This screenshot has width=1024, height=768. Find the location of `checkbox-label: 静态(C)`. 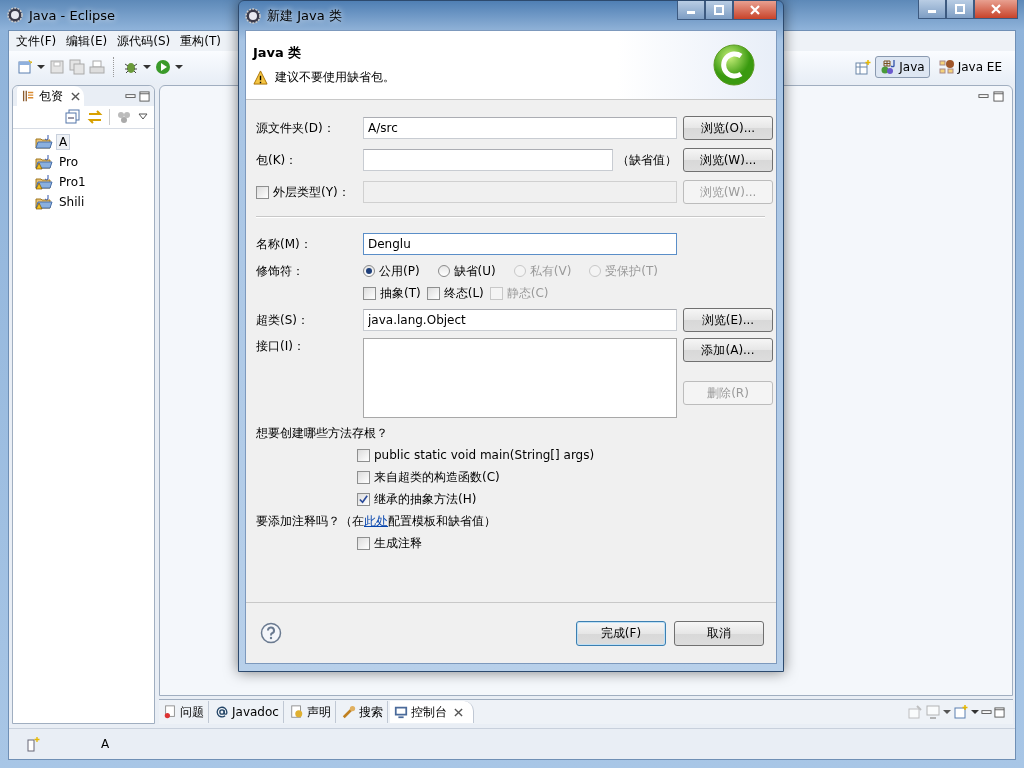

checkbox-label: 静态(C) is located at coordinates (527, 293).